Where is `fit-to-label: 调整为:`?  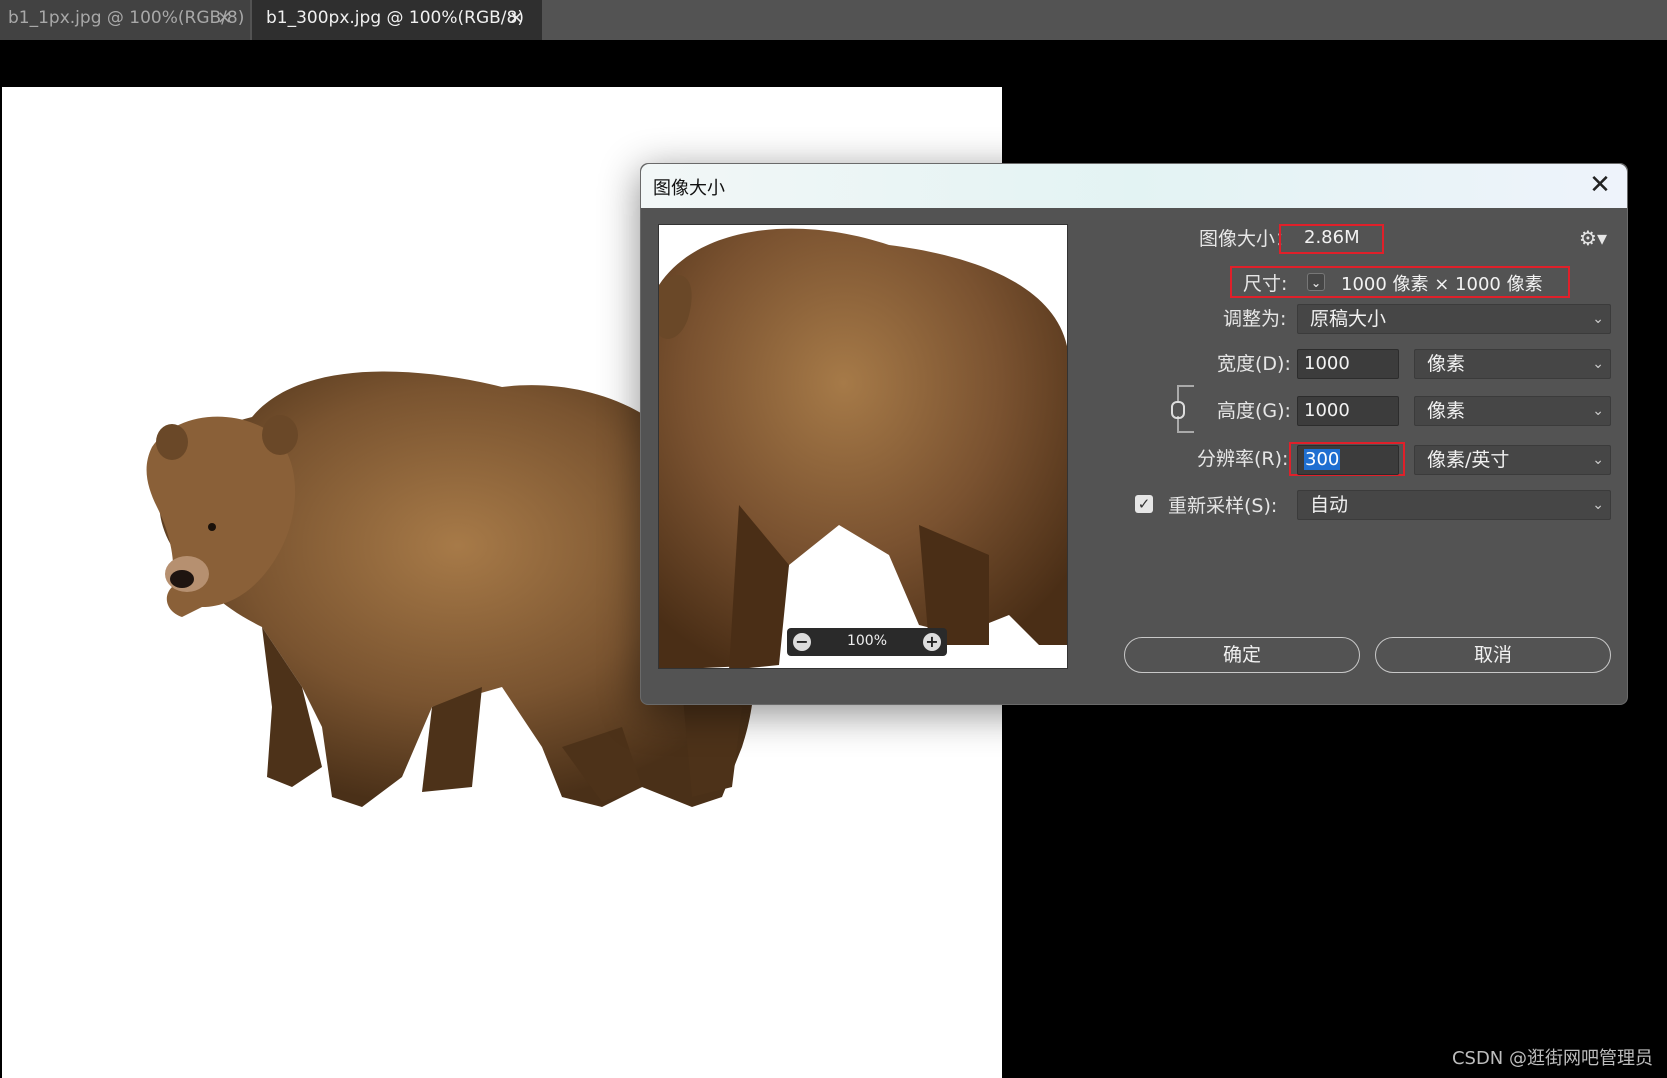 fit-to-label: 调整为: is located at coordinates (1255, 319).